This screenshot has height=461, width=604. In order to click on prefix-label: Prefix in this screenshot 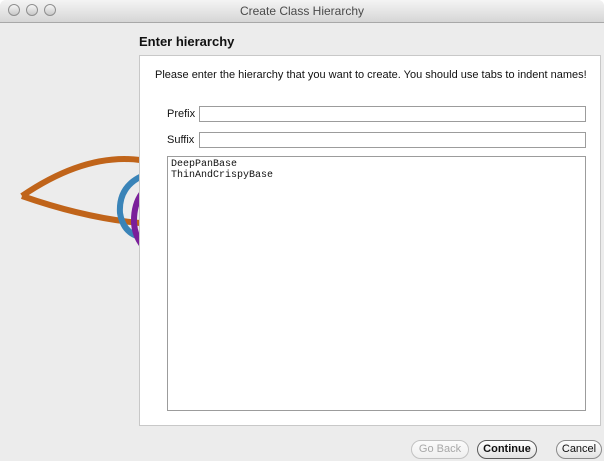, I will do `click(181, 114)`.